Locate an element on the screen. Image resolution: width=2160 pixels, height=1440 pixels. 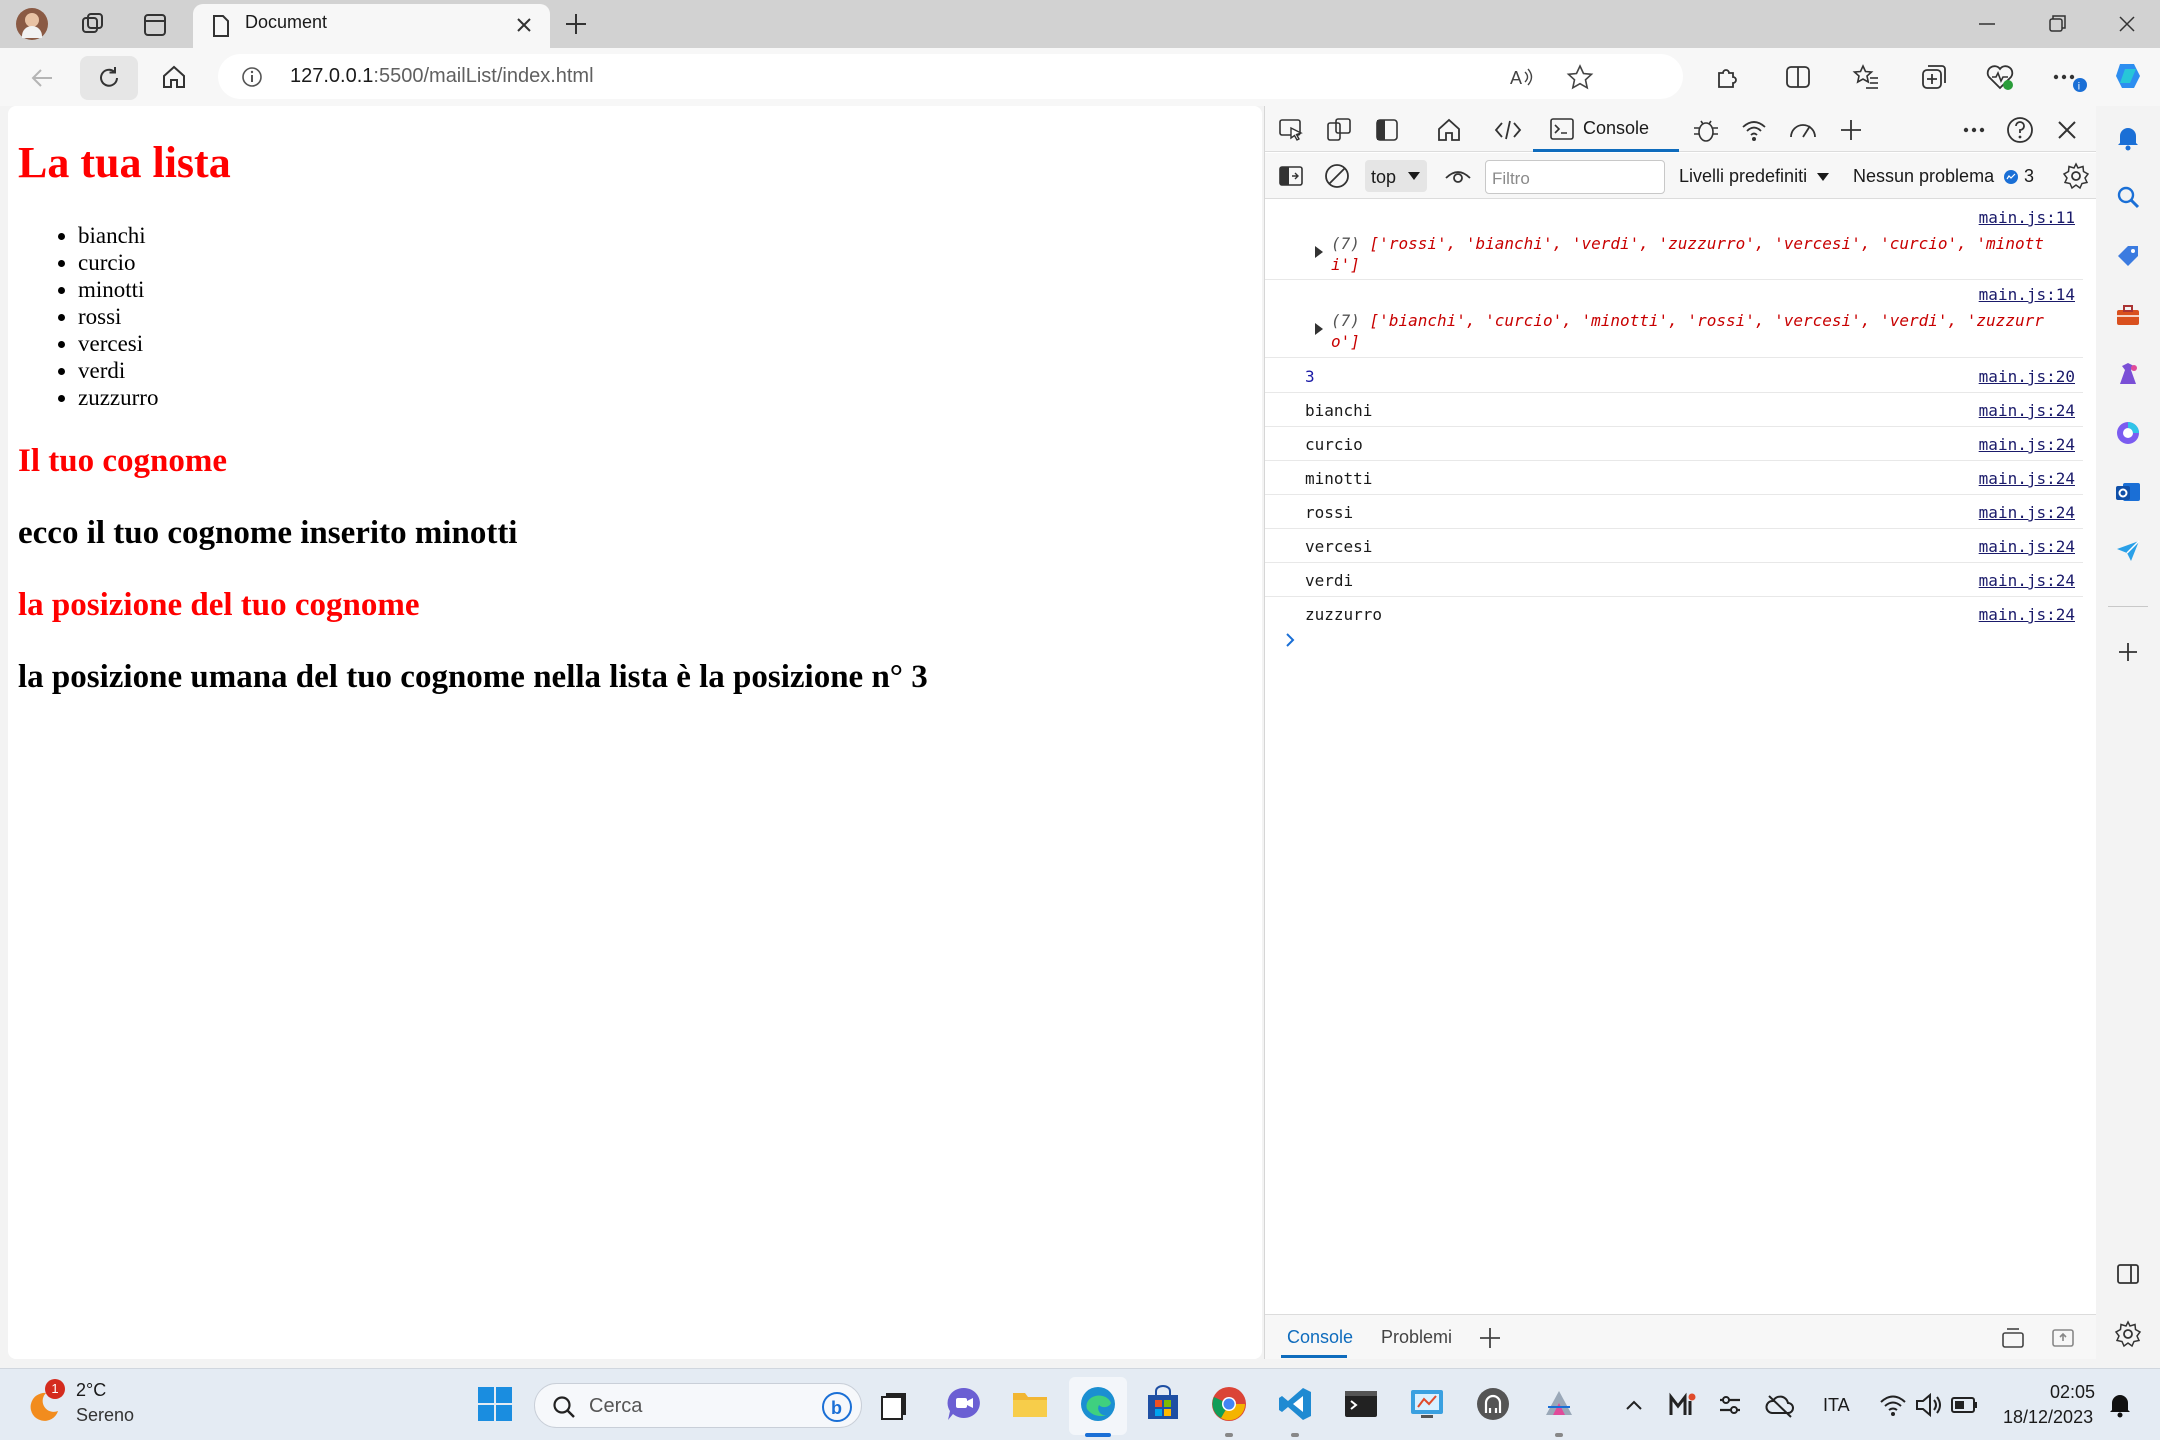
filter-input: Filtro is located at coordinates (1575, 177).